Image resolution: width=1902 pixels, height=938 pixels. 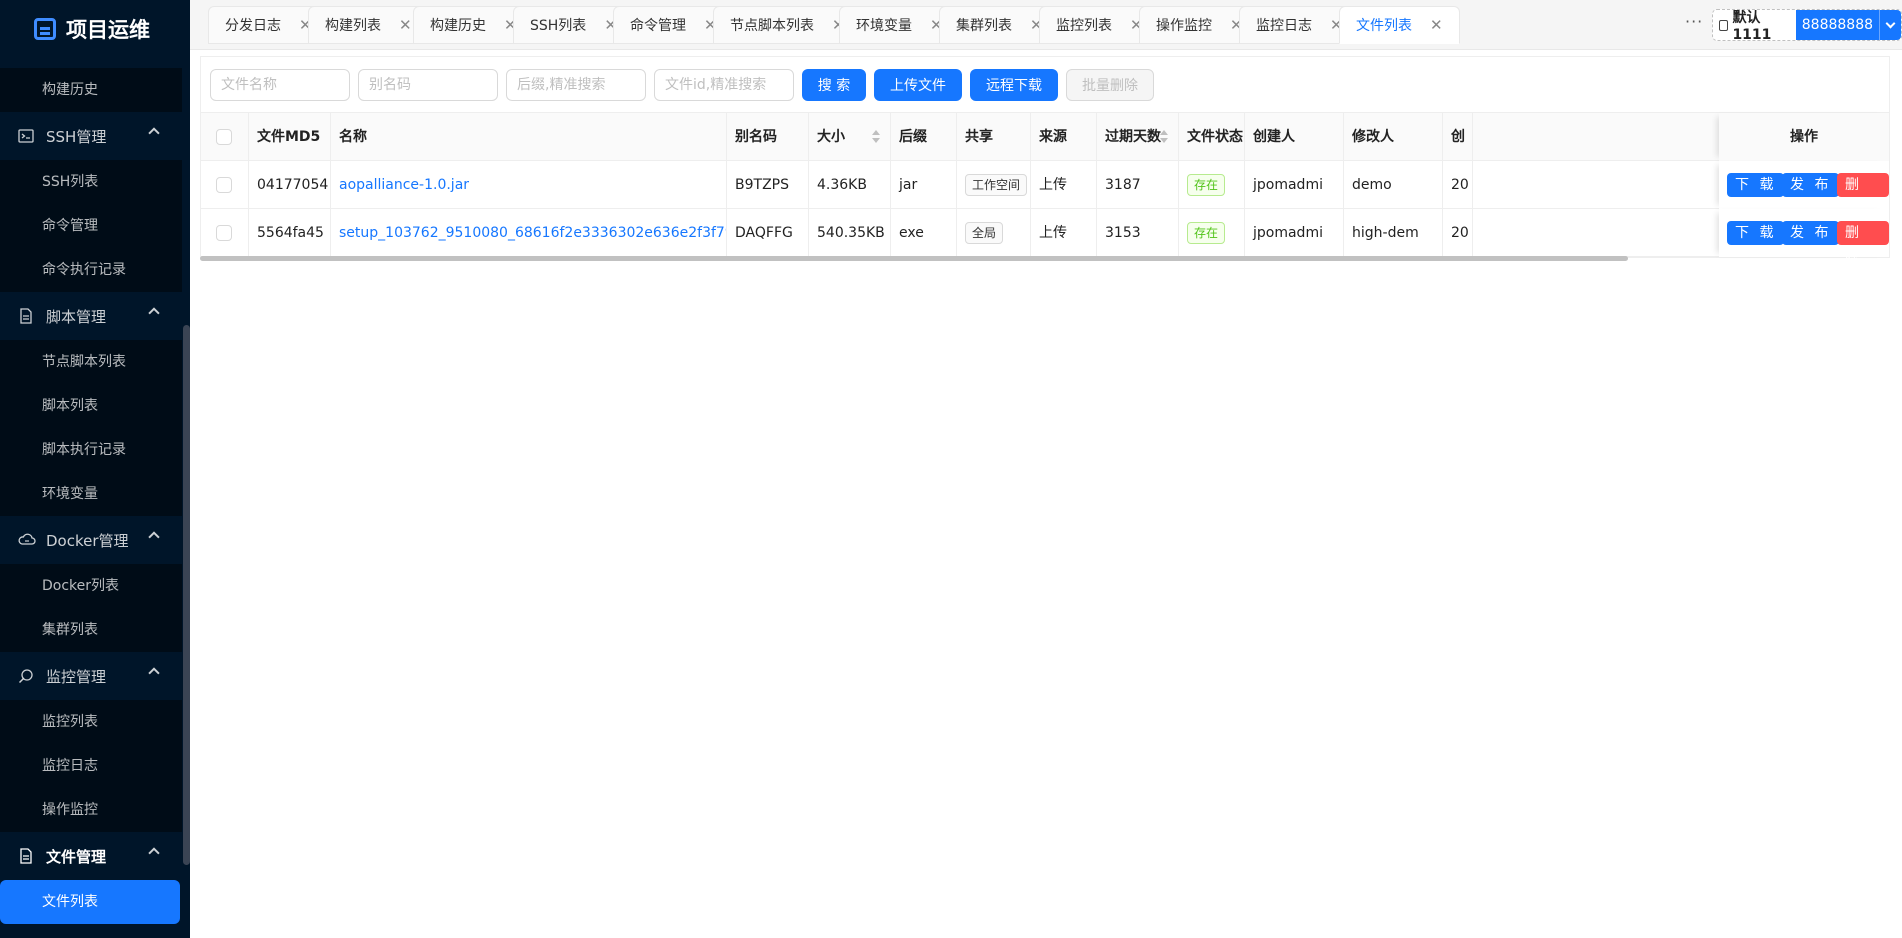 I want to click on sidebar-item: 操作监控, so click(x=91, y=810).